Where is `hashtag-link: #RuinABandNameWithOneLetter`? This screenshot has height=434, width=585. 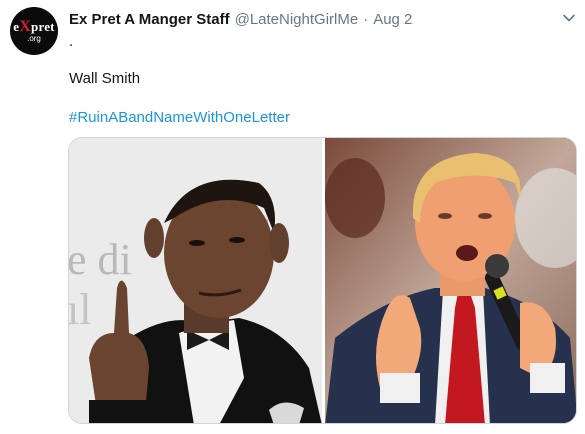
hashtag-link: #RuinABandNameWithOneLetter is located at coordinates (179, 118).